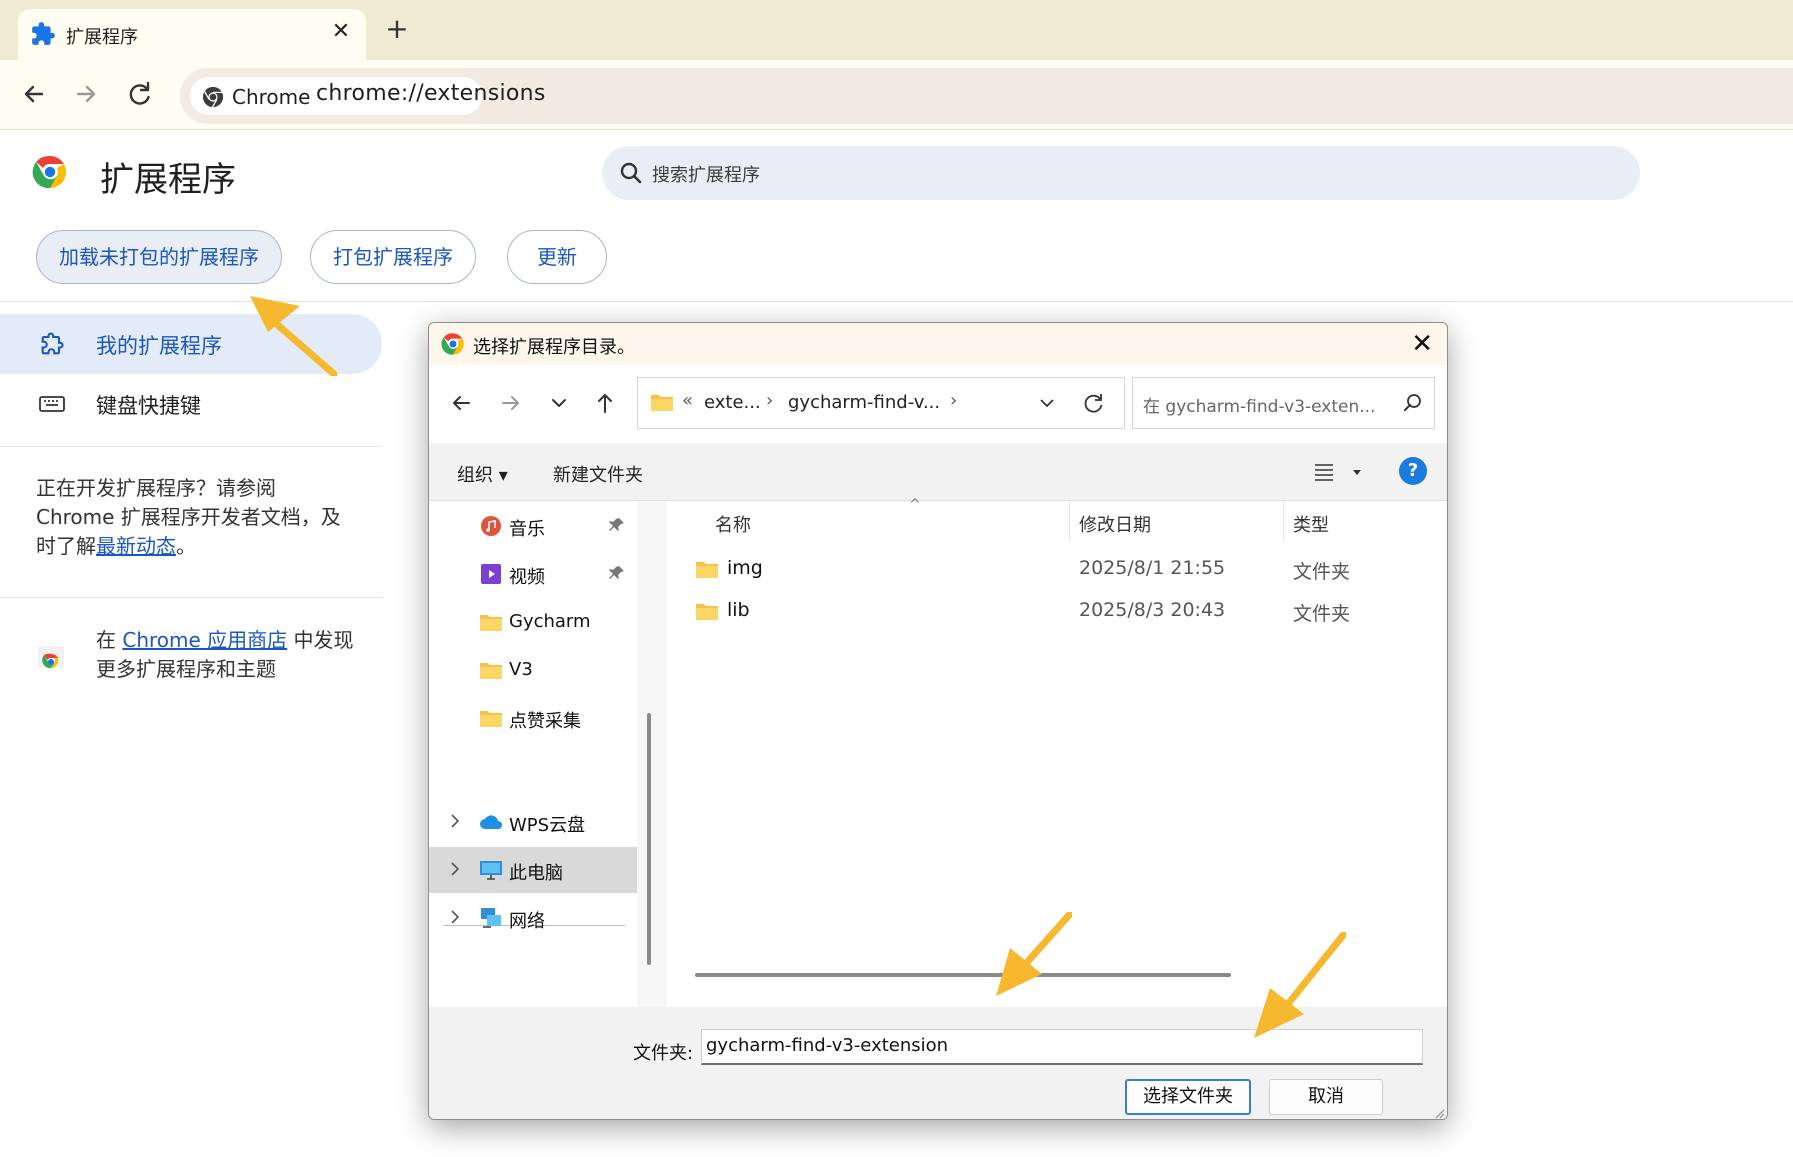 The image size is (1793, 1157). Describe the element at coordinates (231, 655) in the screenshot. I see `web-store-note: 在 Chrome 应用商店 中发现更多扩展程序和主题` at that location.